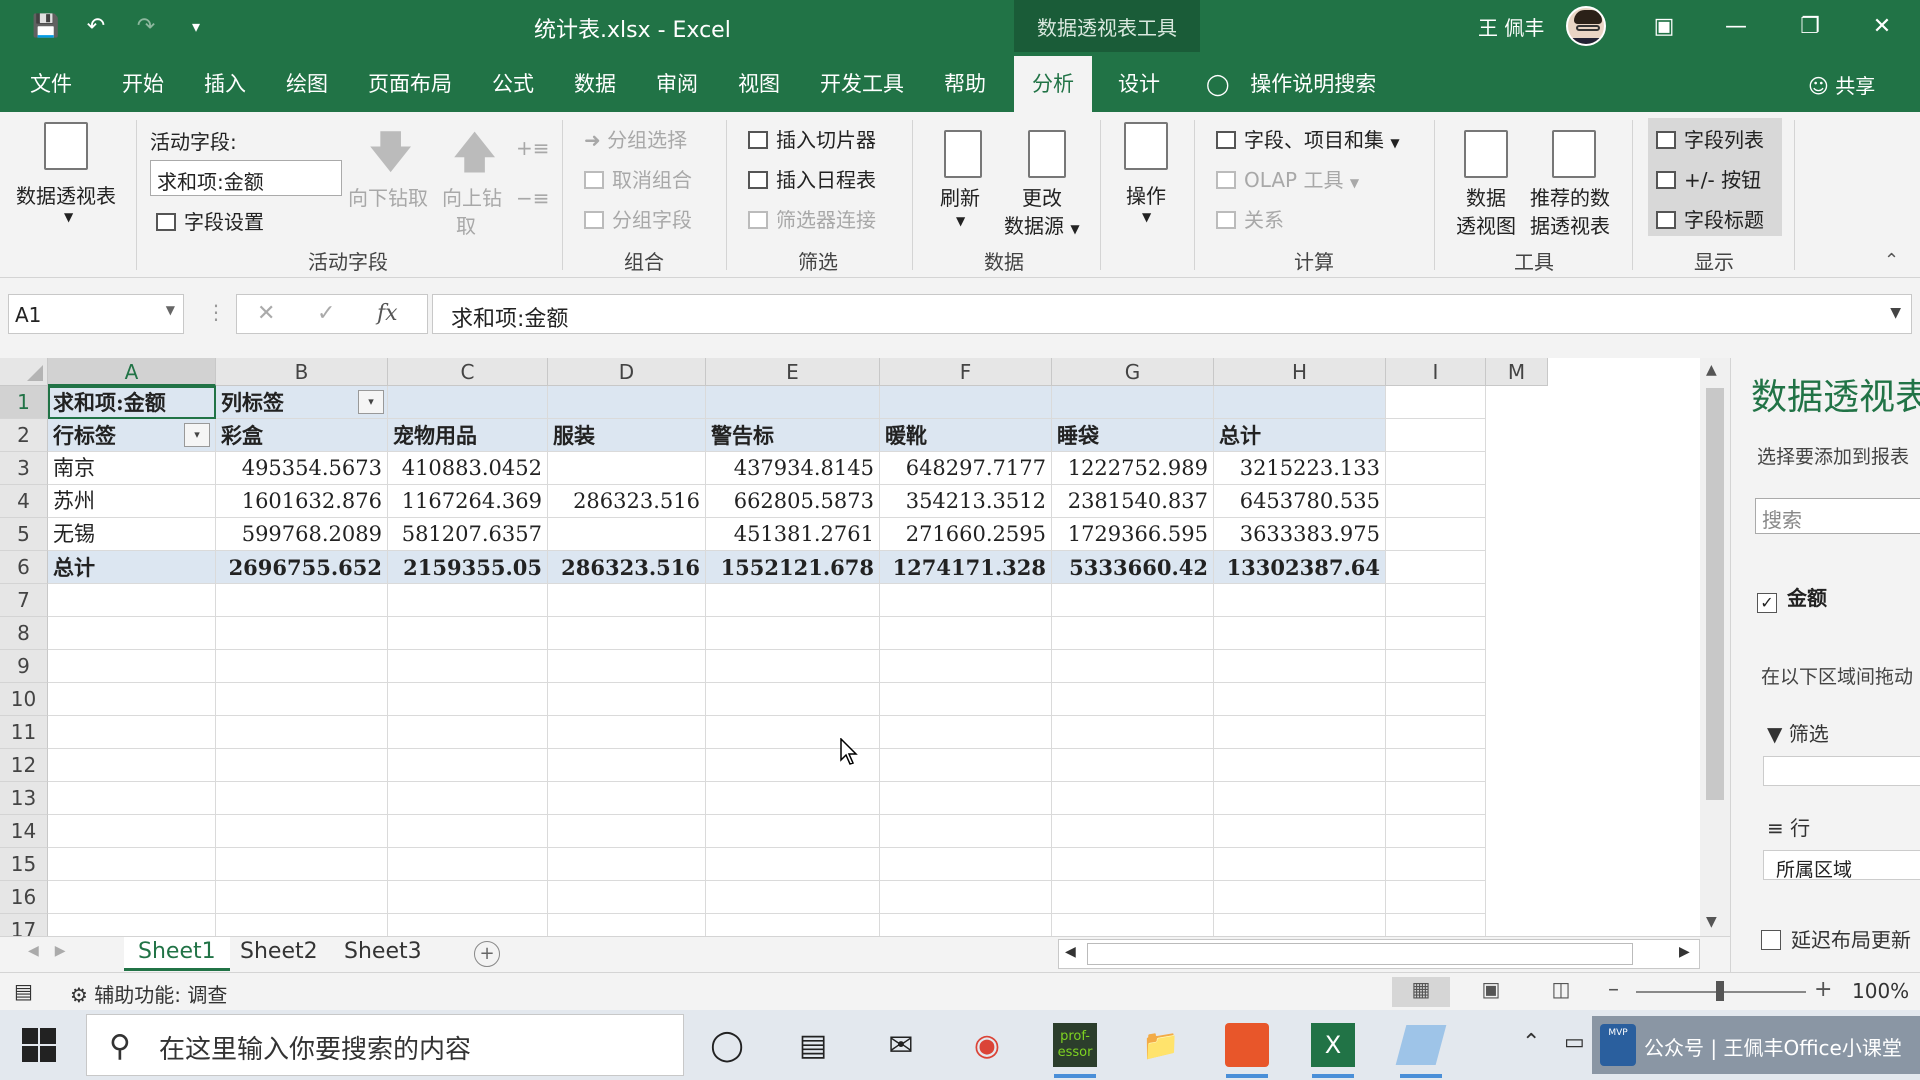  What do you see at coordinates (1250, 218) in the screenshot?
I see `relationships-button: 关系` at bounding box center [1250, 218].